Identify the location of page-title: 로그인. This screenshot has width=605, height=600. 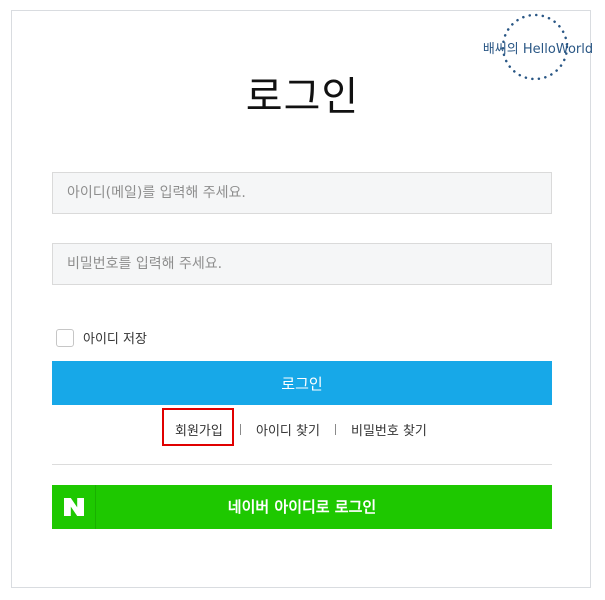
(302, 97).